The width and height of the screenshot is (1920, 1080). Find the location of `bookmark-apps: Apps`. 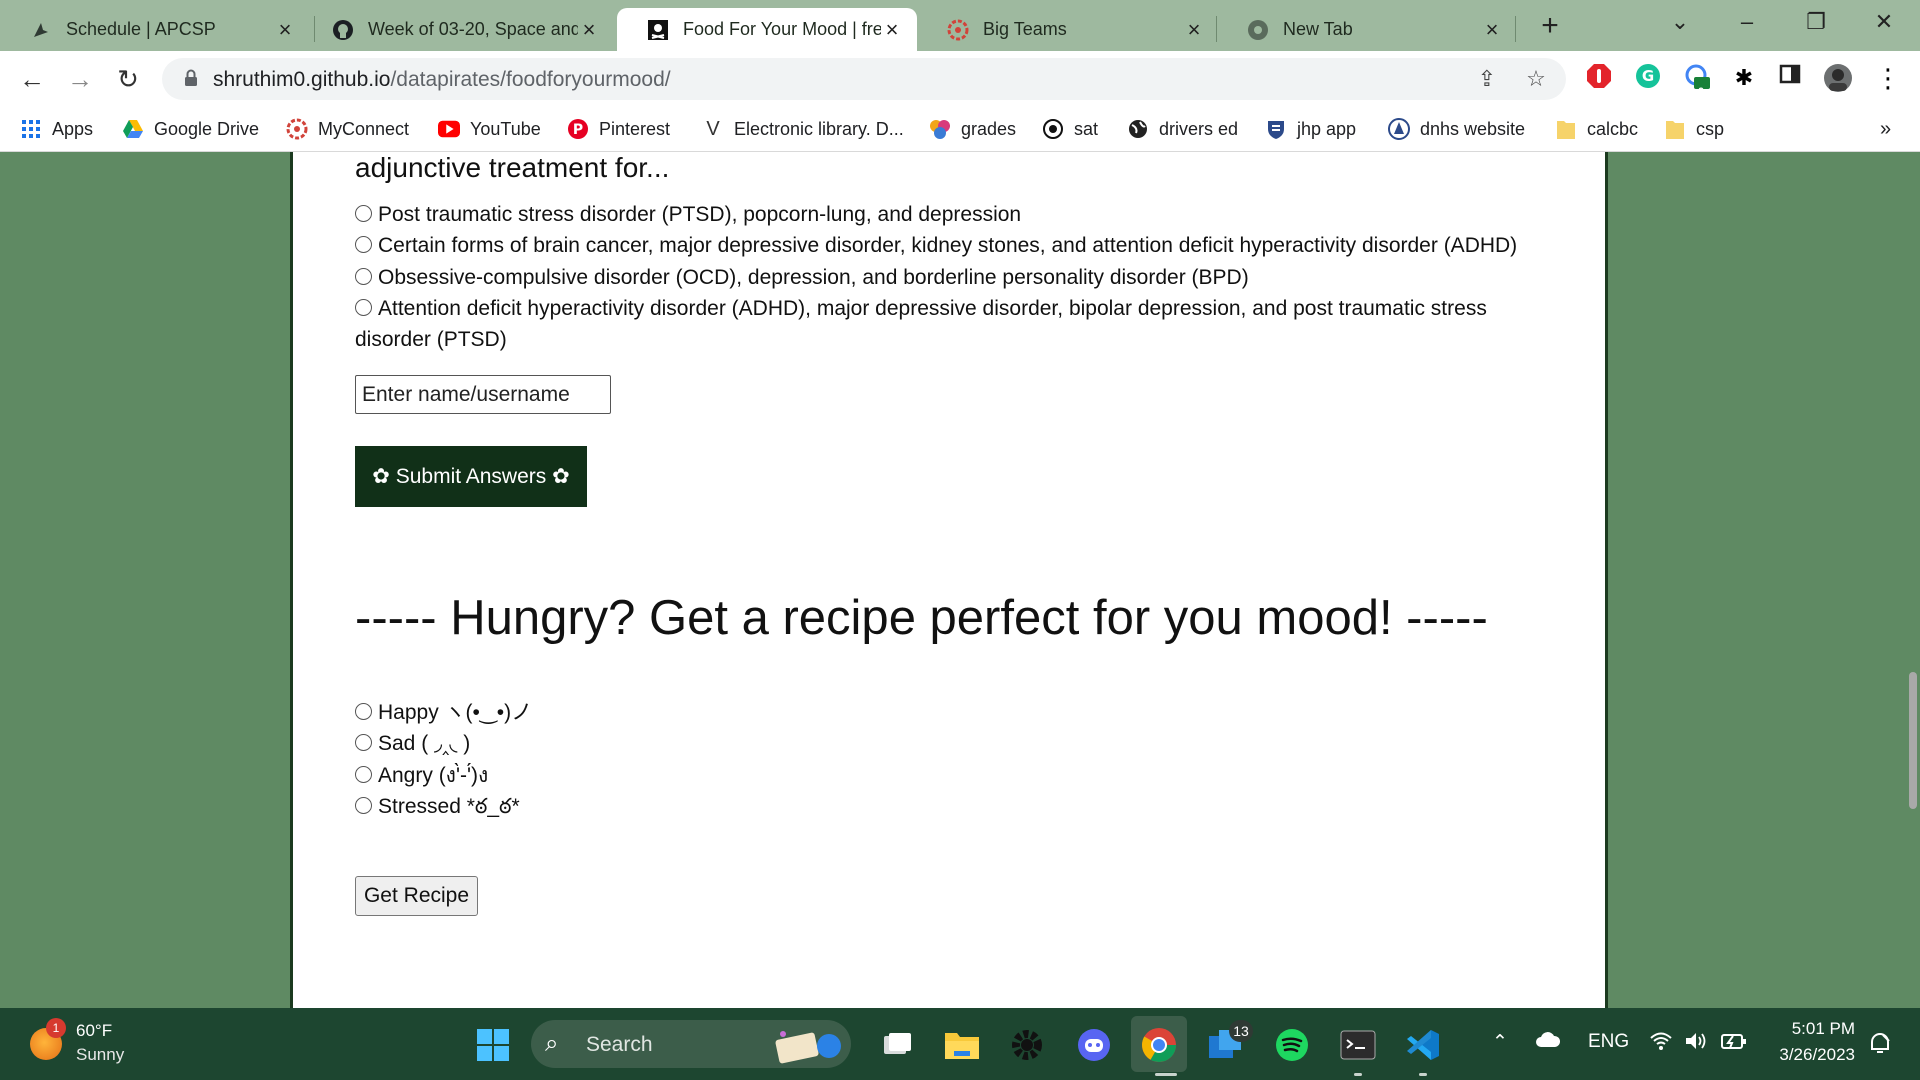

bookmark-apps: Apps is located at coordinates (56, 129).